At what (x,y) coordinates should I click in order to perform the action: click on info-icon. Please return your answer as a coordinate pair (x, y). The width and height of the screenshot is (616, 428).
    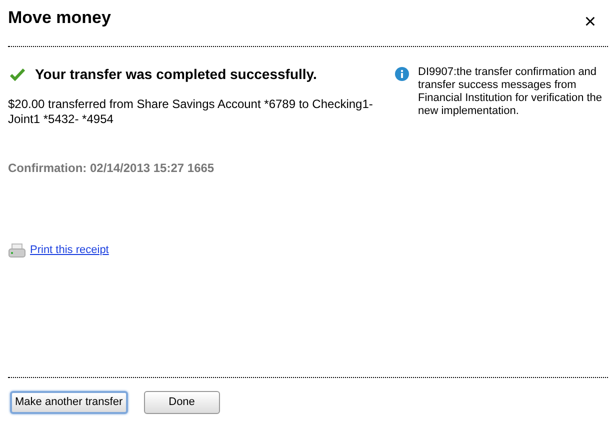
    Looking at the image, I should click on (402, 74).